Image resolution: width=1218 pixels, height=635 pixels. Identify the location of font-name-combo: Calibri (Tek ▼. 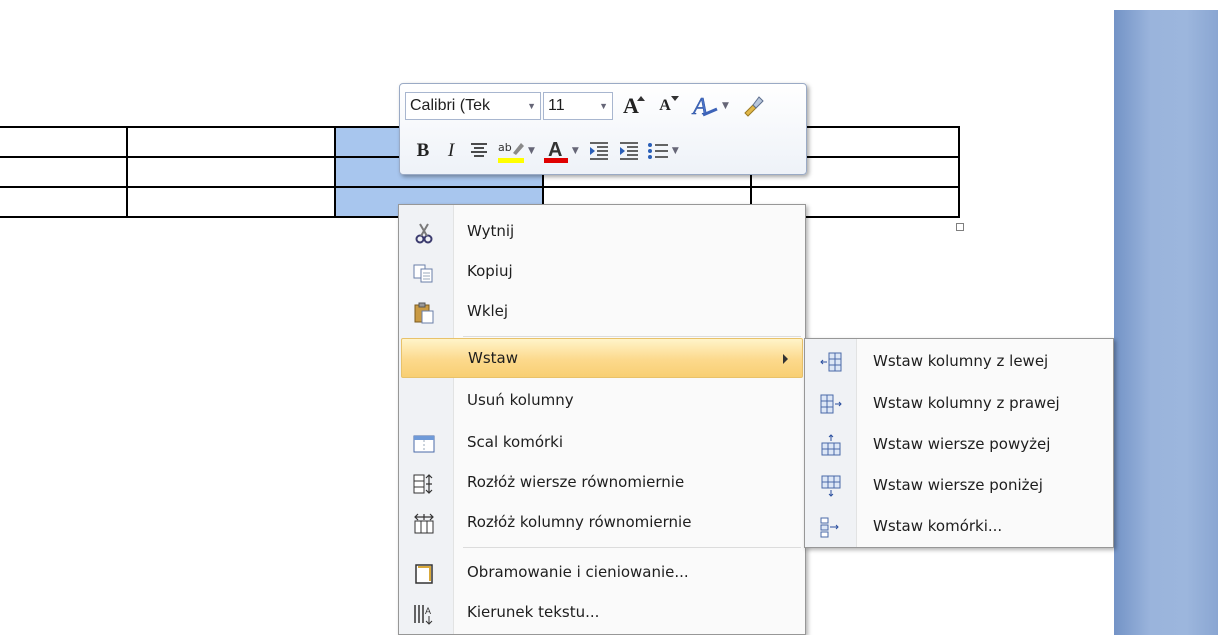
(473, 106).